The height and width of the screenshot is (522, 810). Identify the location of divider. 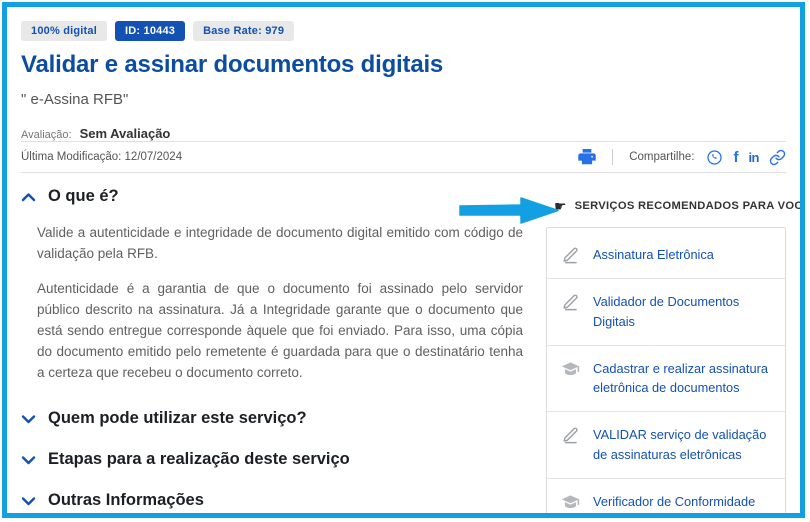
(403, 172).